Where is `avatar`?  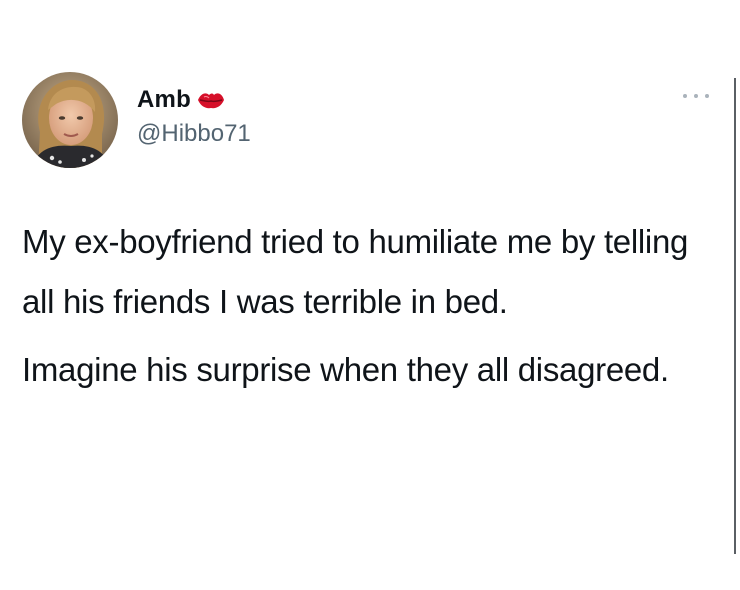
avatar is located at coordinates (70, 120).